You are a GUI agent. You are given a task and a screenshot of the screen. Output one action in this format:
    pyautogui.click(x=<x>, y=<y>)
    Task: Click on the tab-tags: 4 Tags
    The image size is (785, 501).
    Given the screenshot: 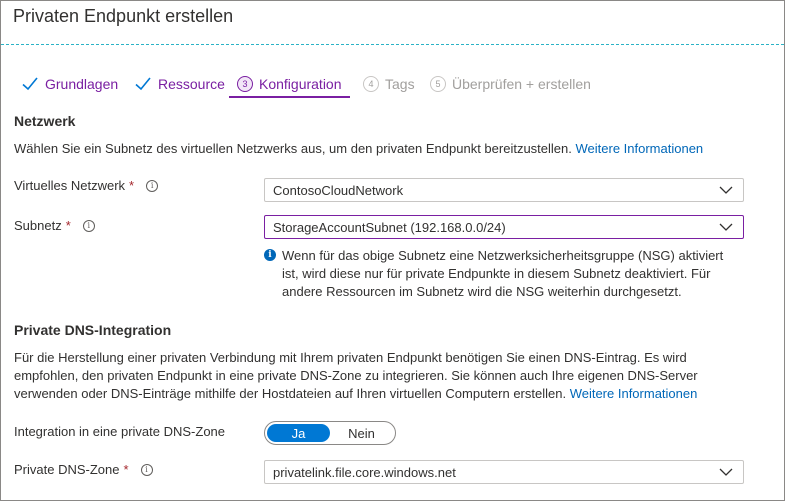 What is the action you would take?
    pyautogui.click(x=389, y=84)
    